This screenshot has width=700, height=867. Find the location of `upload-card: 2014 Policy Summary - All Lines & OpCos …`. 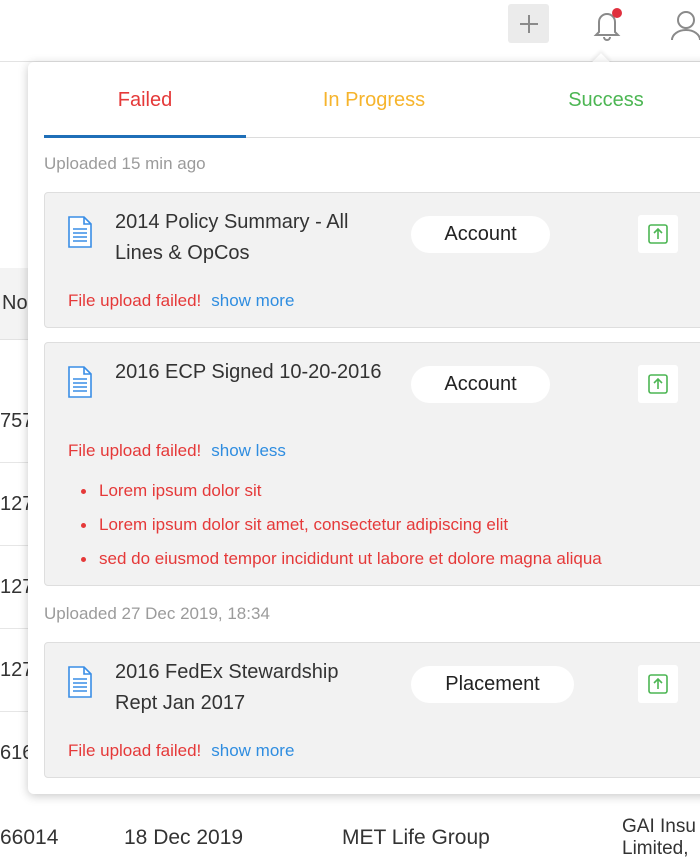

upload-card: 2014 Policy Summary - All Lines & OpCos … is located at coordinates (372, 260).